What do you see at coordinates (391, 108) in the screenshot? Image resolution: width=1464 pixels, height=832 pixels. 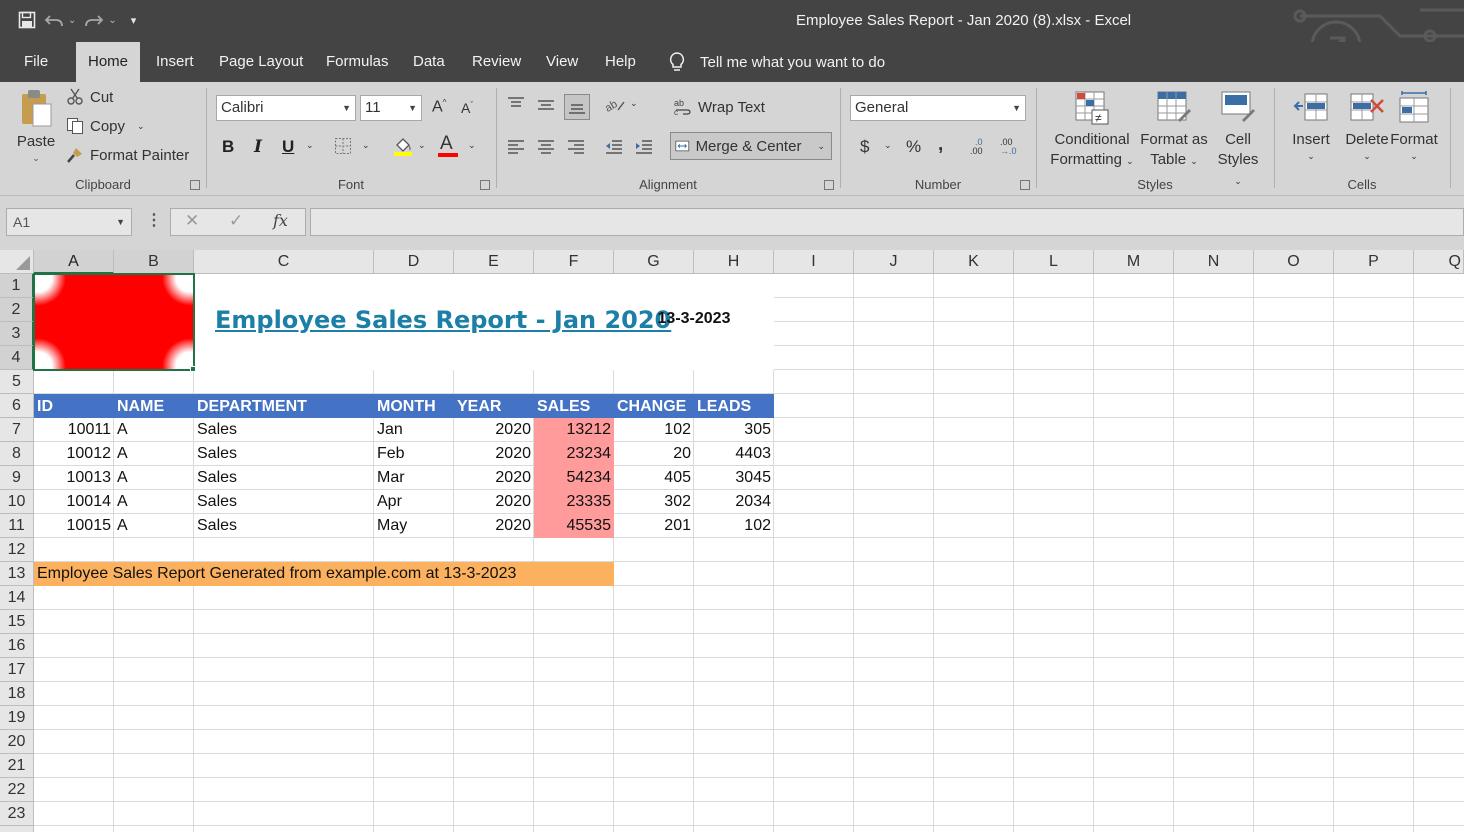 I see `font-size-select: 11 ▼` at bounding box center [391, 108].